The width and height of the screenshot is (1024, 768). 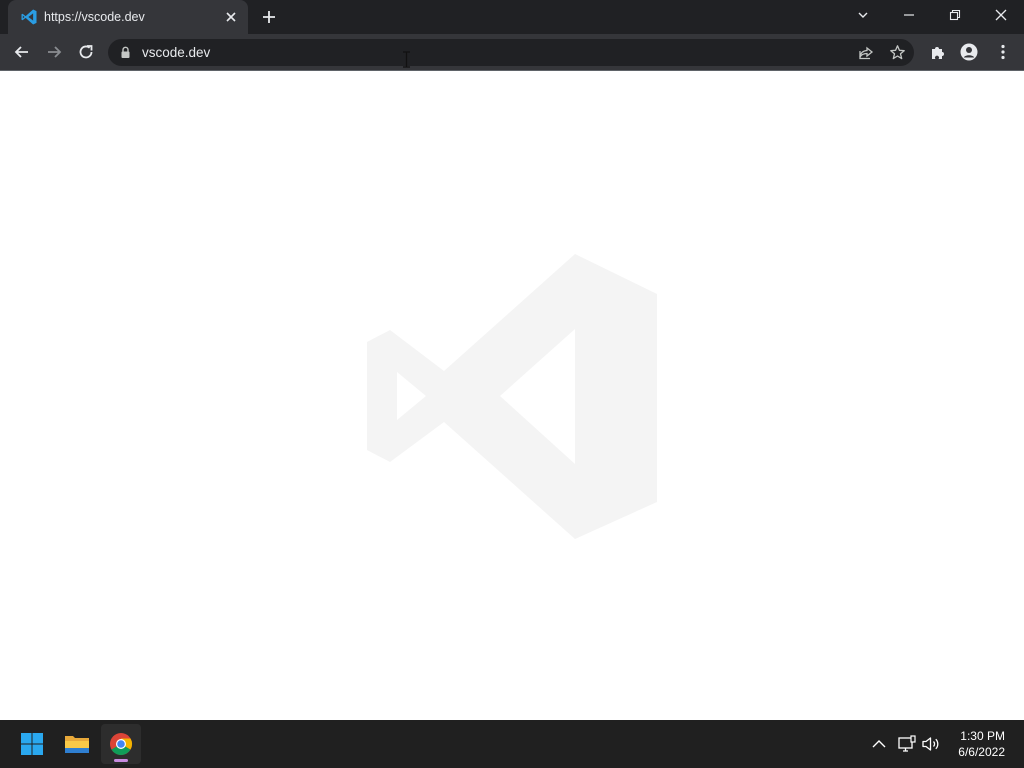 I want to click on file-explorer-button, so click(x=77, y=744).